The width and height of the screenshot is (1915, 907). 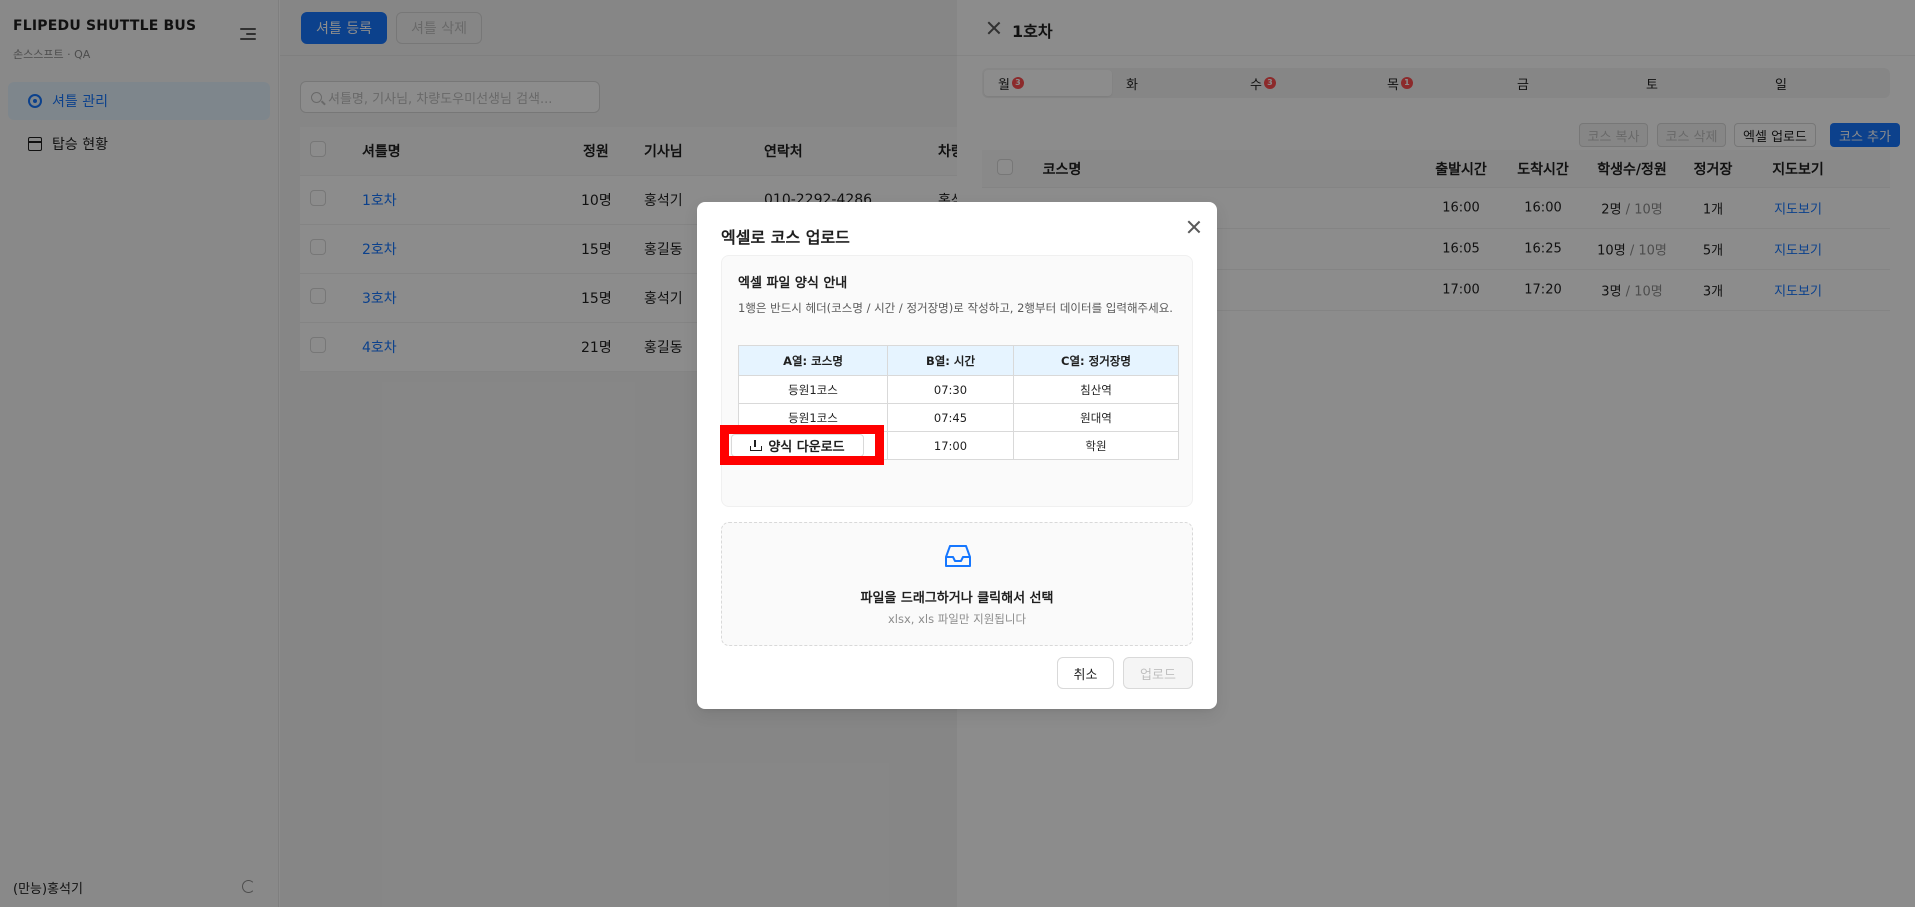 What do you see at coordinates (1096, 445) in the screenshot?
I see `table-cell: 학원` at bounding box center [1096, 445].